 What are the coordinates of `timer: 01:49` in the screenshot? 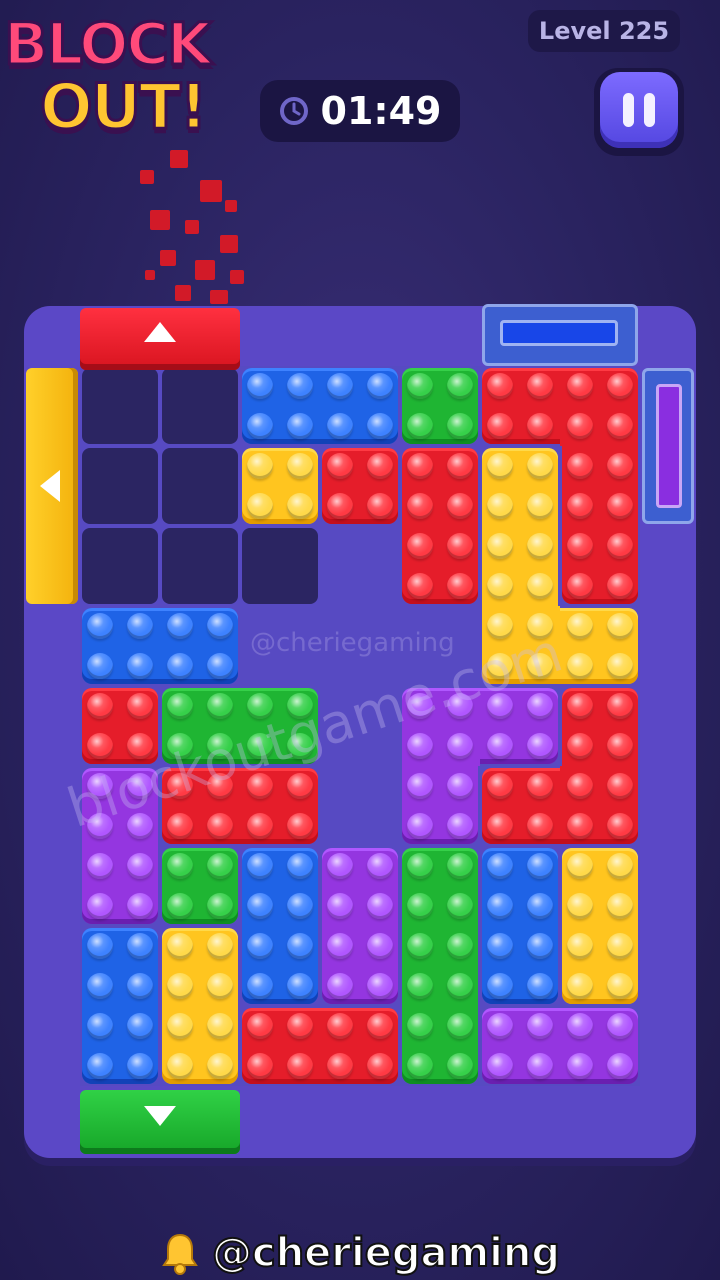 It's located at (360, 111).